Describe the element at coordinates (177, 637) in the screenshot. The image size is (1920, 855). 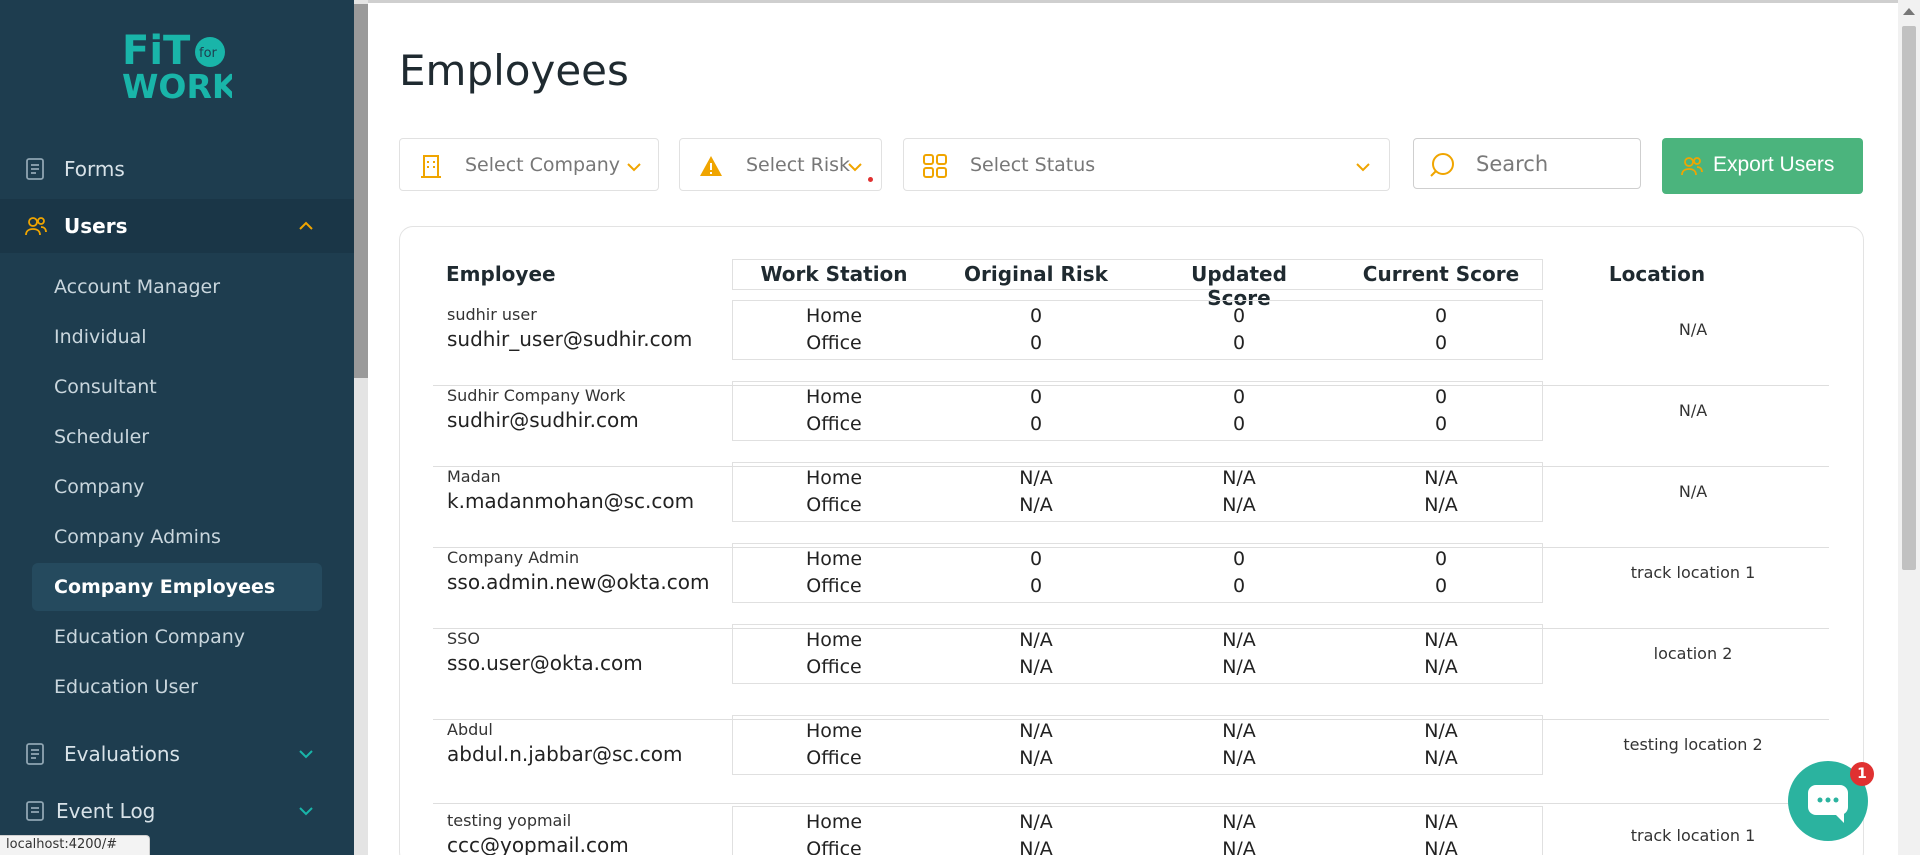
I see `sidebar-item-education-company: Education Company` at that location.